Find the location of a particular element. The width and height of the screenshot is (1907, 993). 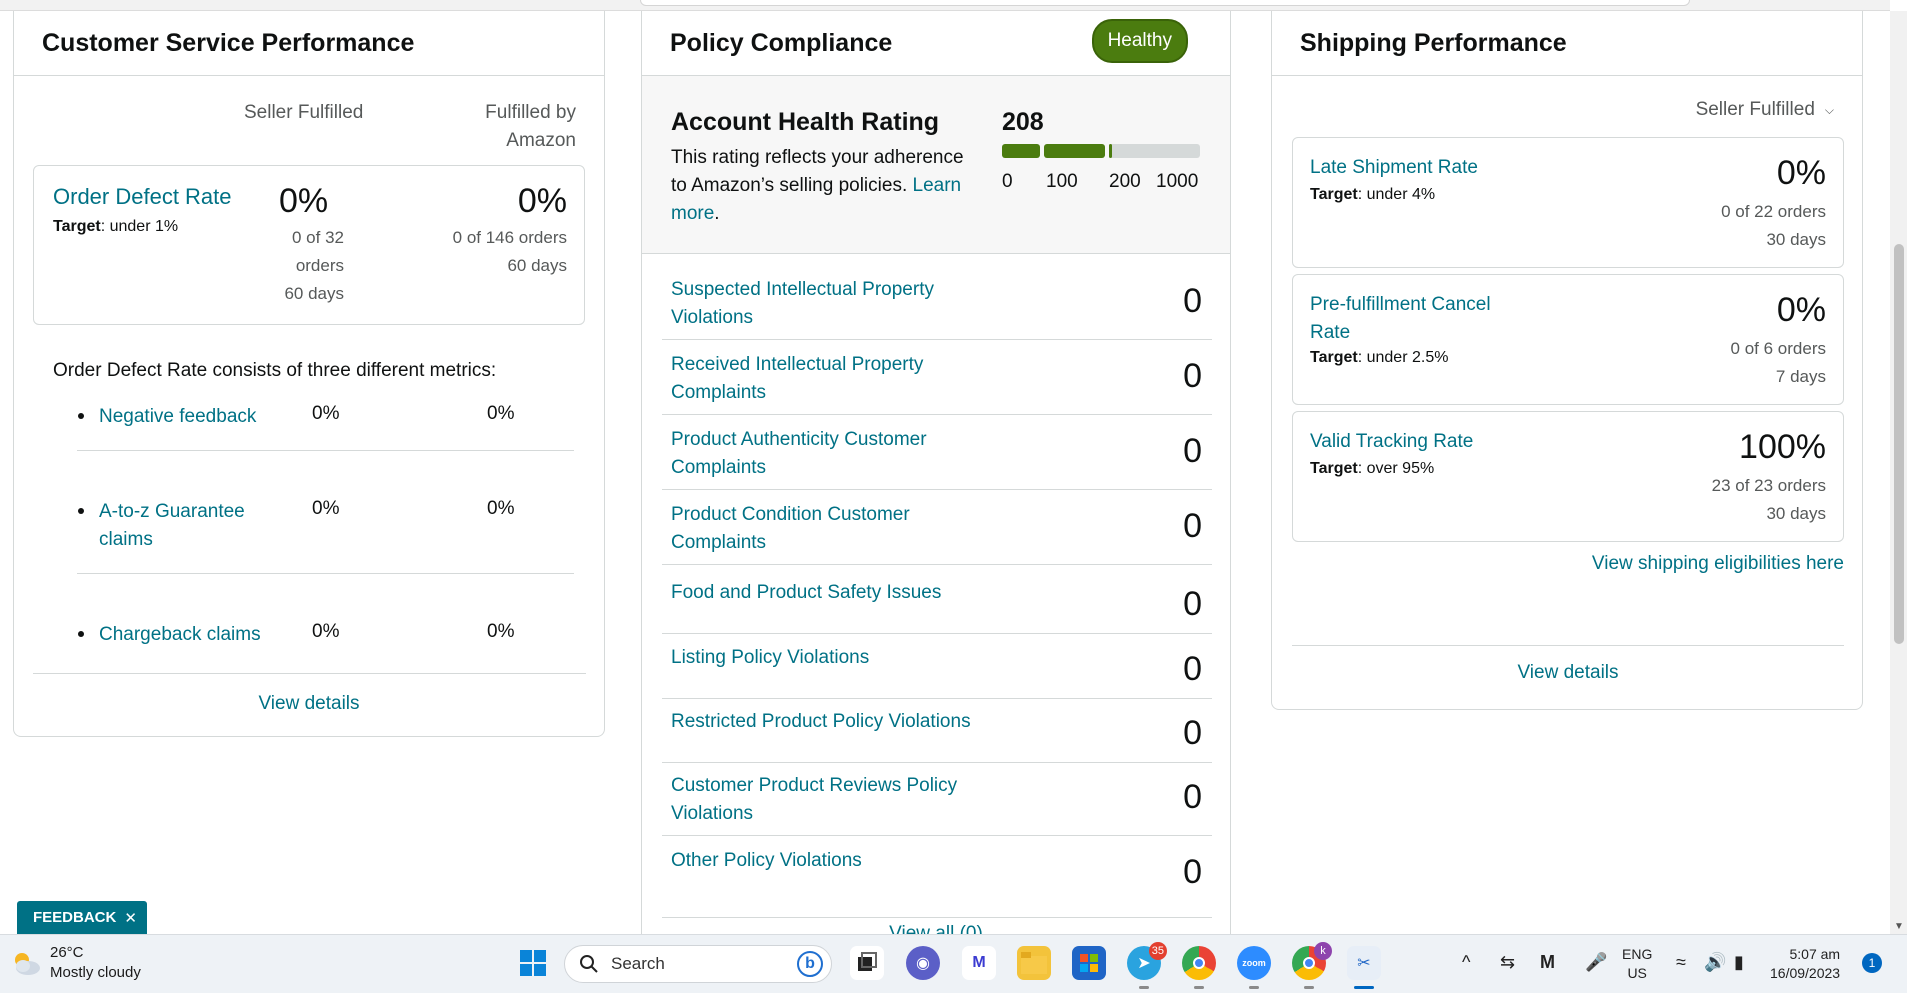

tracking-count: 23 of 23 orders is located at coordinates (1768, 485).